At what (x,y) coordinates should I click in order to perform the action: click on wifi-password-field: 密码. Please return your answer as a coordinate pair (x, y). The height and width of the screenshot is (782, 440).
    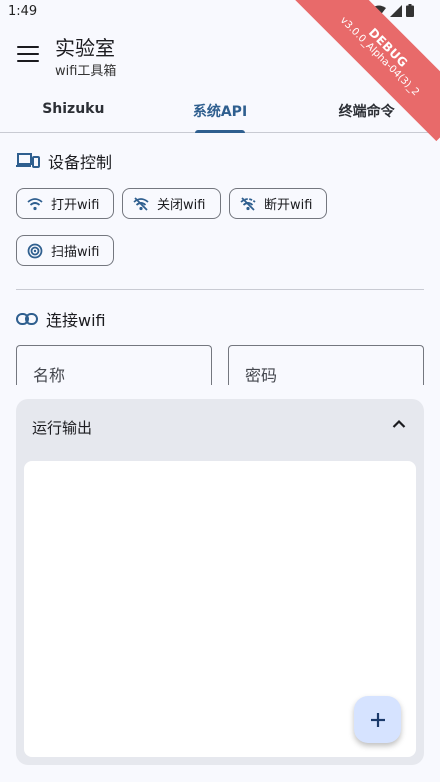
    Looking at the image, I should click on (326, 365).